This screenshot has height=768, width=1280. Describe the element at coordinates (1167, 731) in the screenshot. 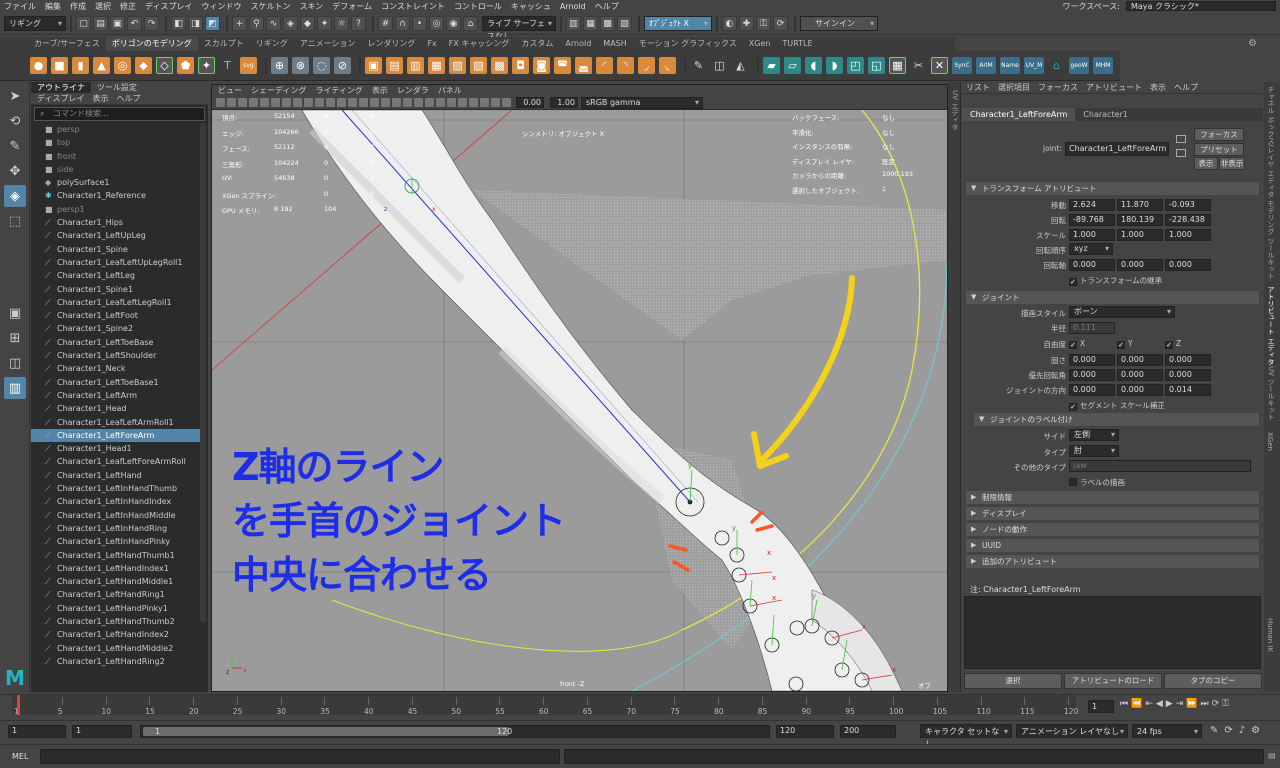

I see `fps-dropdown: 24 fps` at that location.